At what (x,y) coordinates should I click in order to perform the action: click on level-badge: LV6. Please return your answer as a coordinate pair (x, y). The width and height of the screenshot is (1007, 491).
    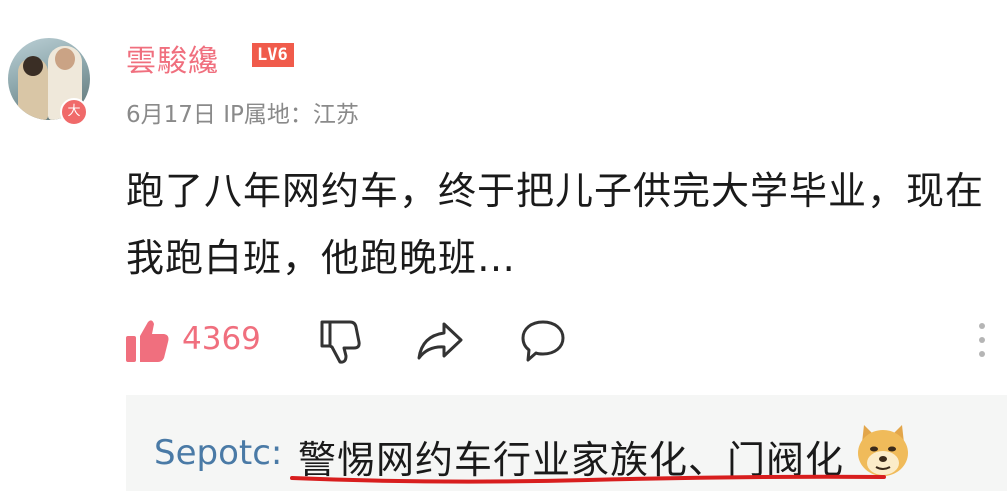
    Looking at the image, I should click on (273, 55).